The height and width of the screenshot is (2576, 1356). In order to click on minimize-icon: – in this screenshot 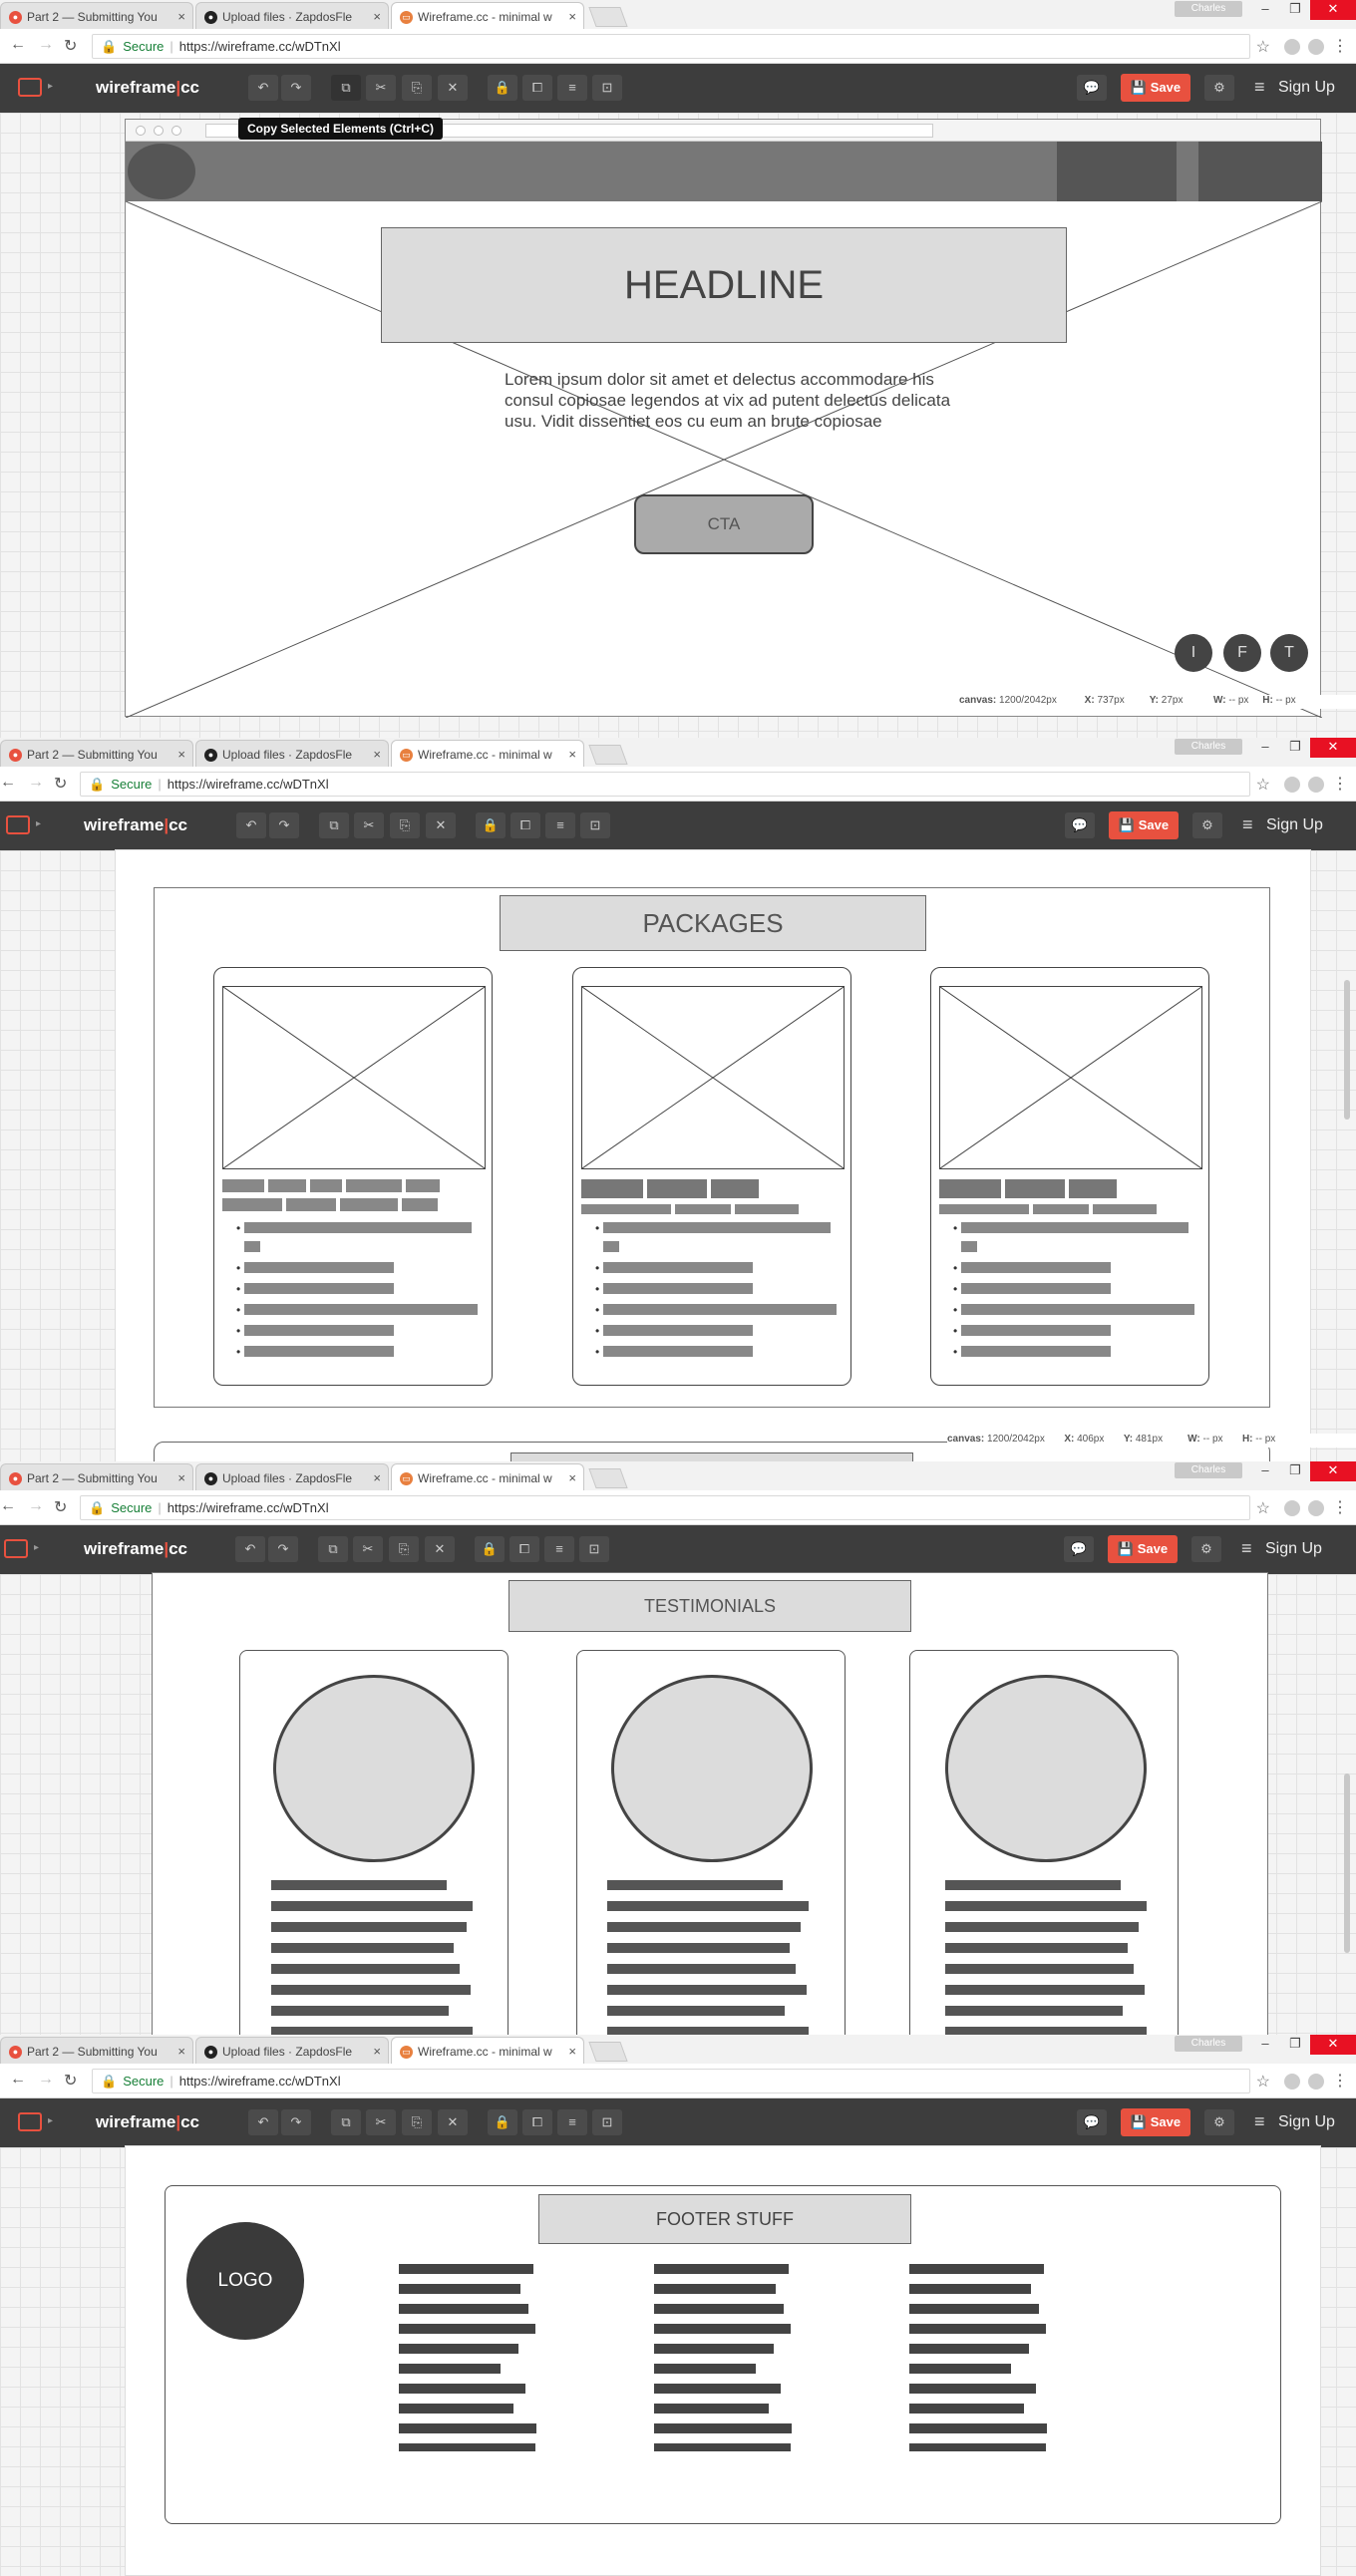, I will do `click(1265, 2045)`.